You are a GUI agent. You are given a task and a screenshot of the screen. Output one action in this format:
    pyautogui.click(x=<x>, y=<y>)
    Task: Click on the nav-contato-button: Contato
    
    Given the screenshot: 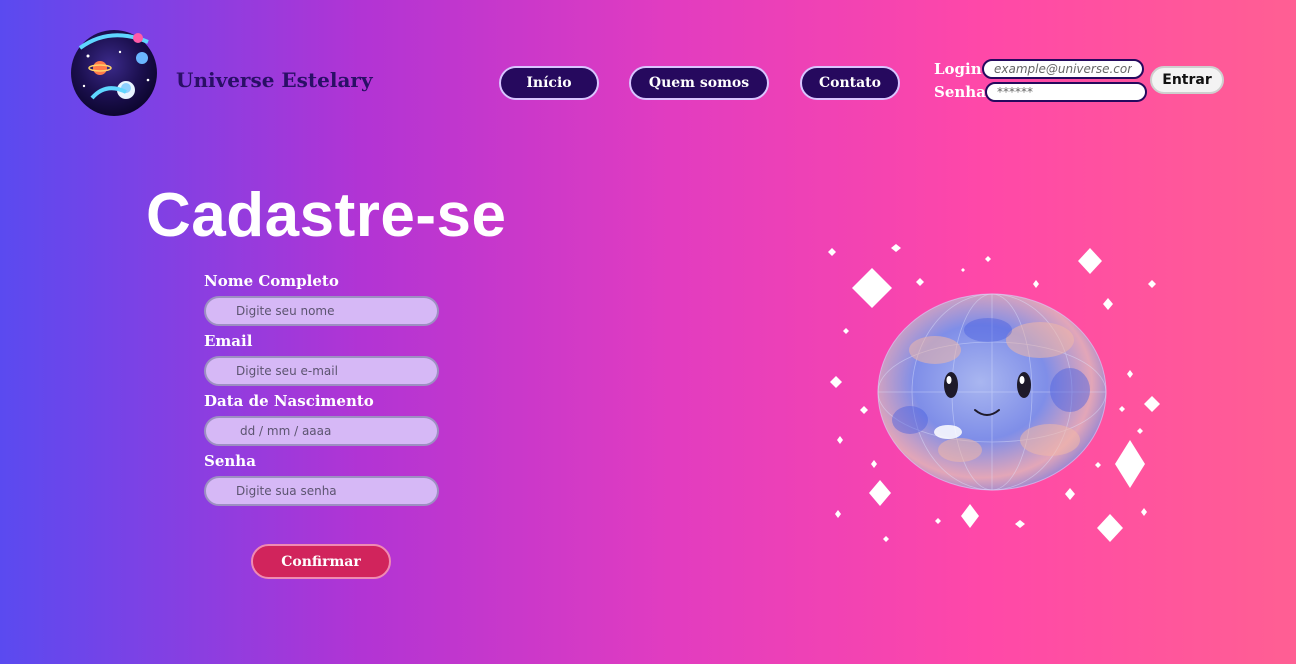 What is the action you would take?
    pyautogui.click(x=850, y=83)
    